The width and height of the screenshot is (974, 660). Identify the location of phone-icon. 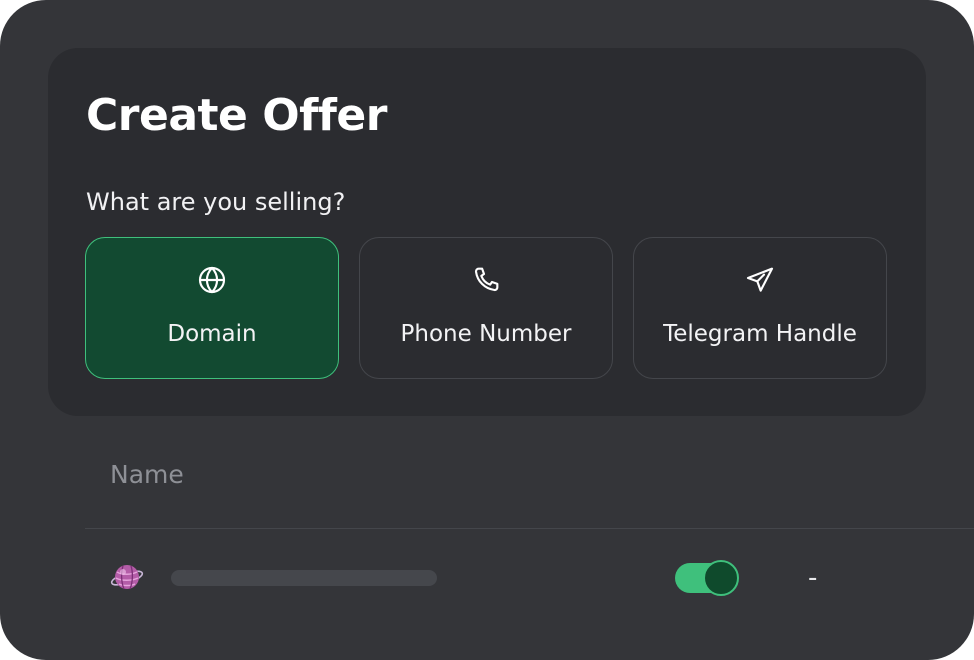
(486, 280).